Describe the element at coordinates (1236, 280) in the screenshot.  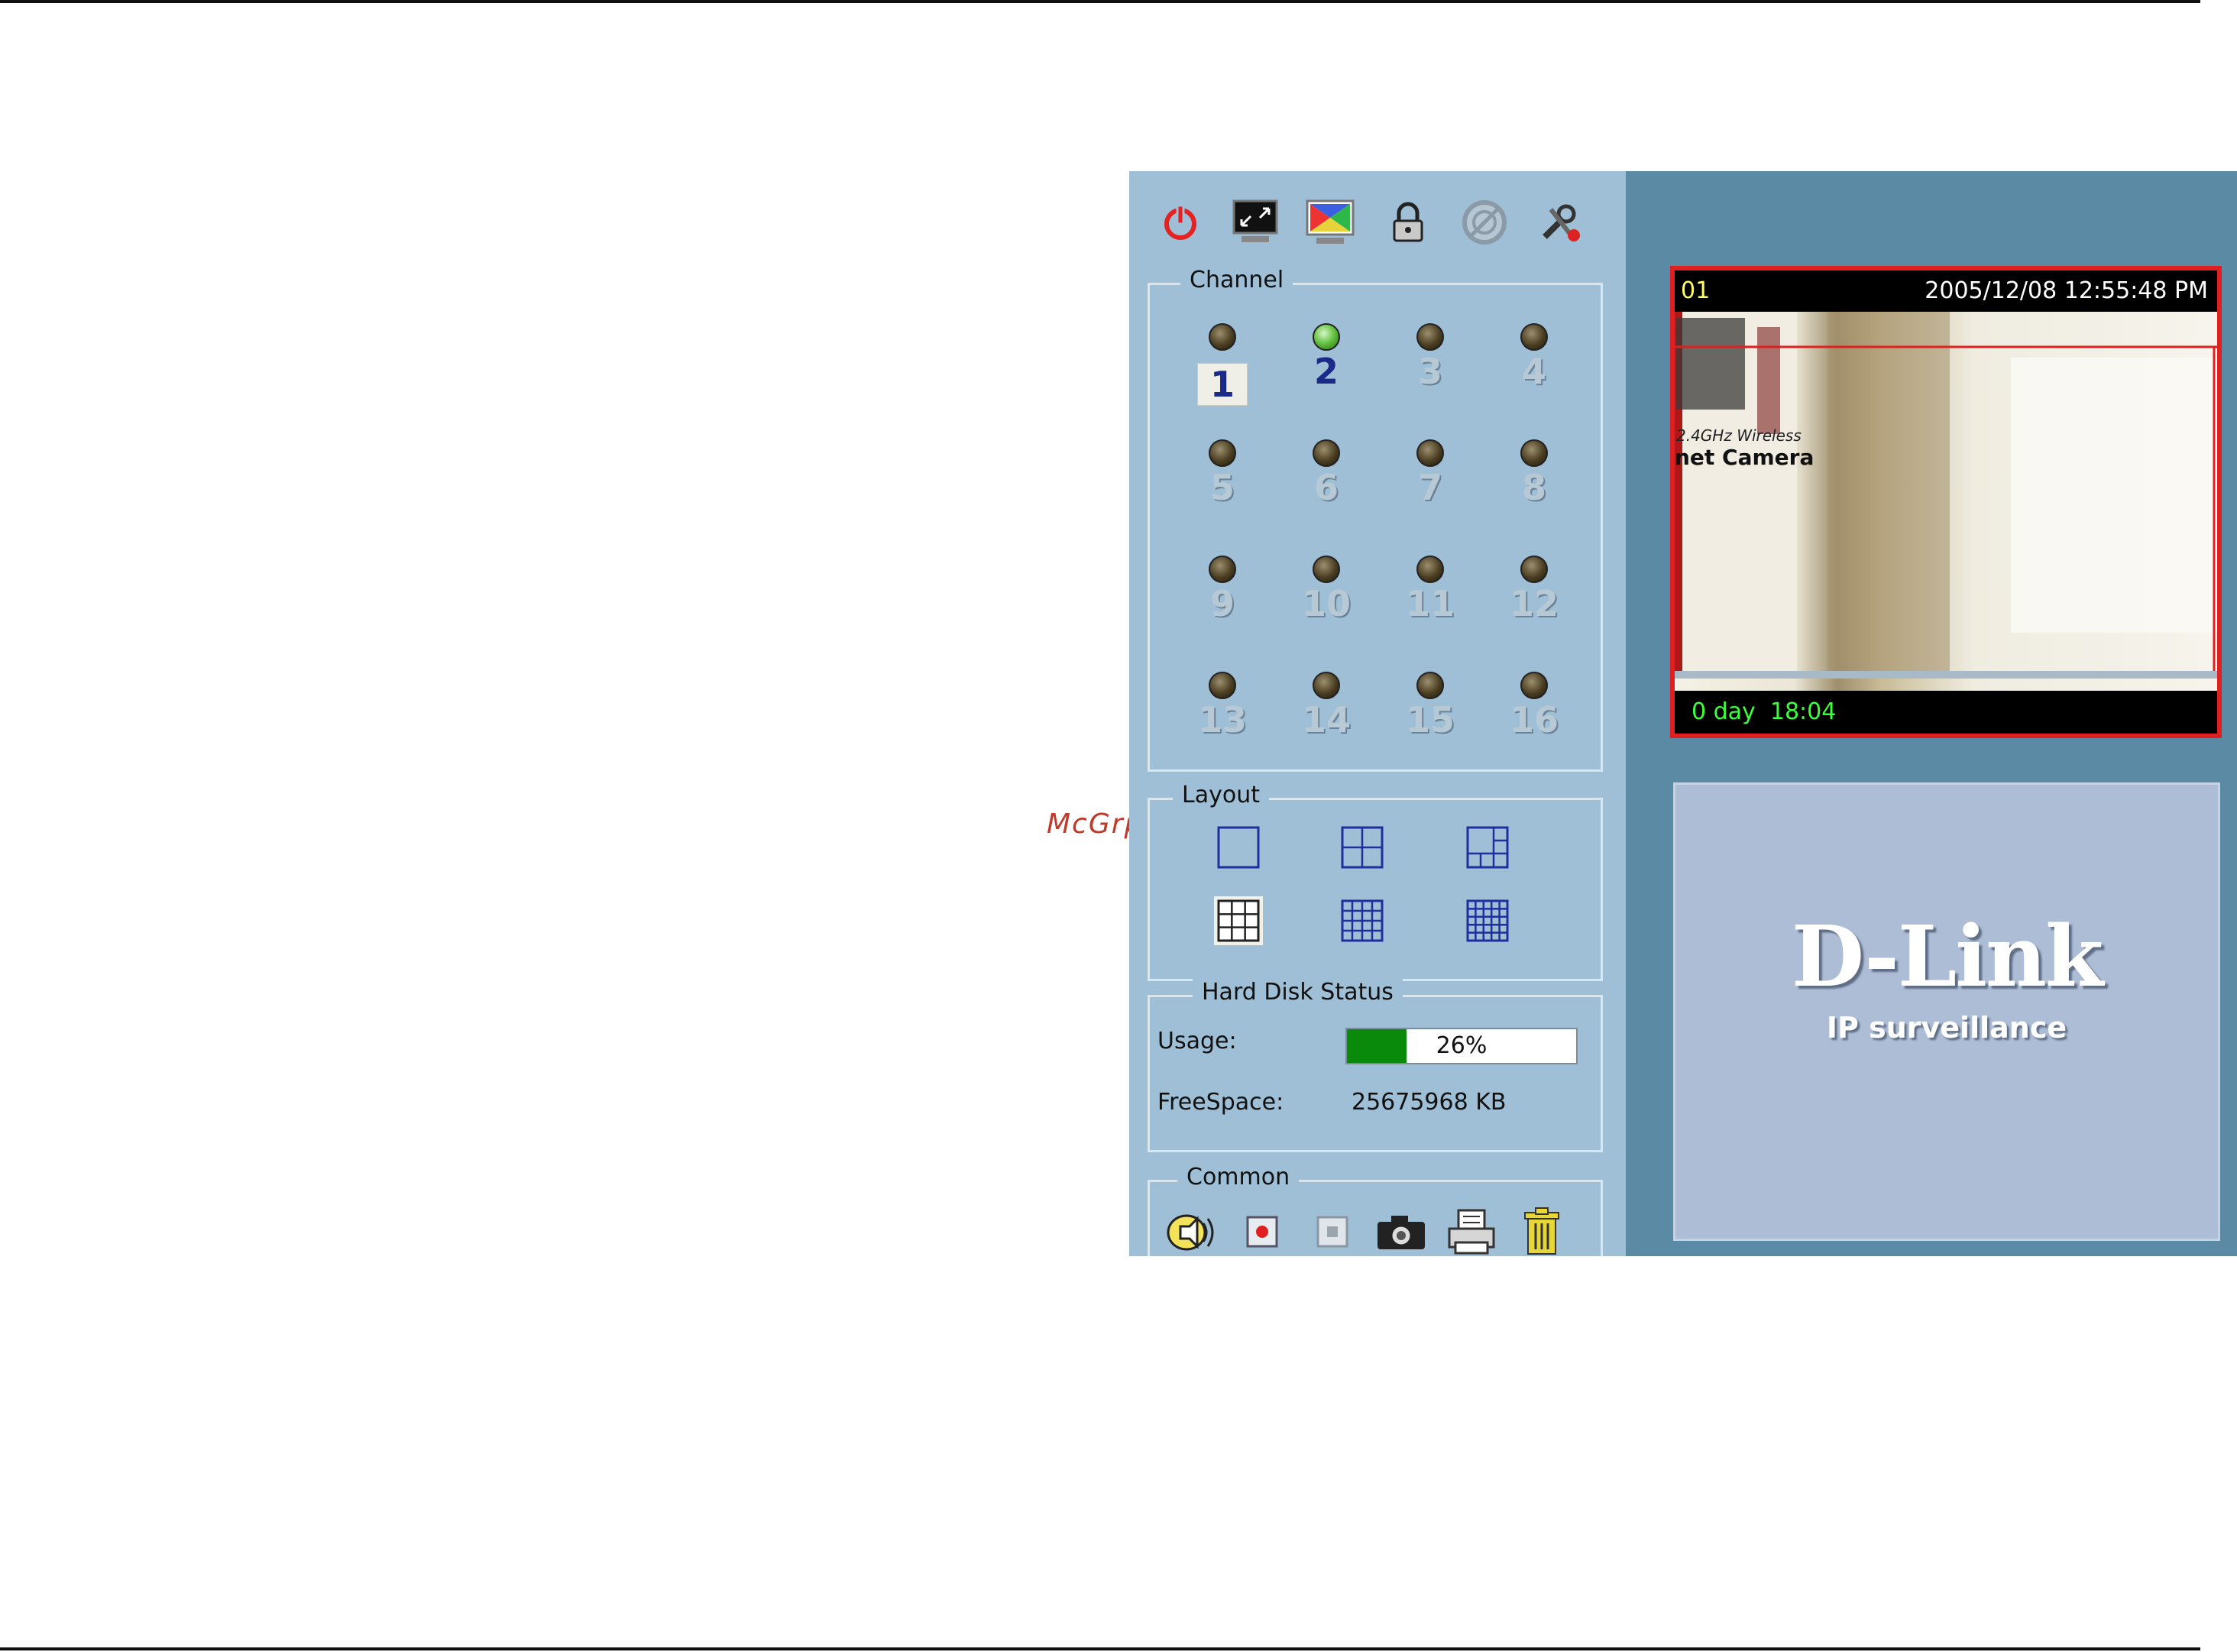
I see `channel-group-title: Channel` at that location.